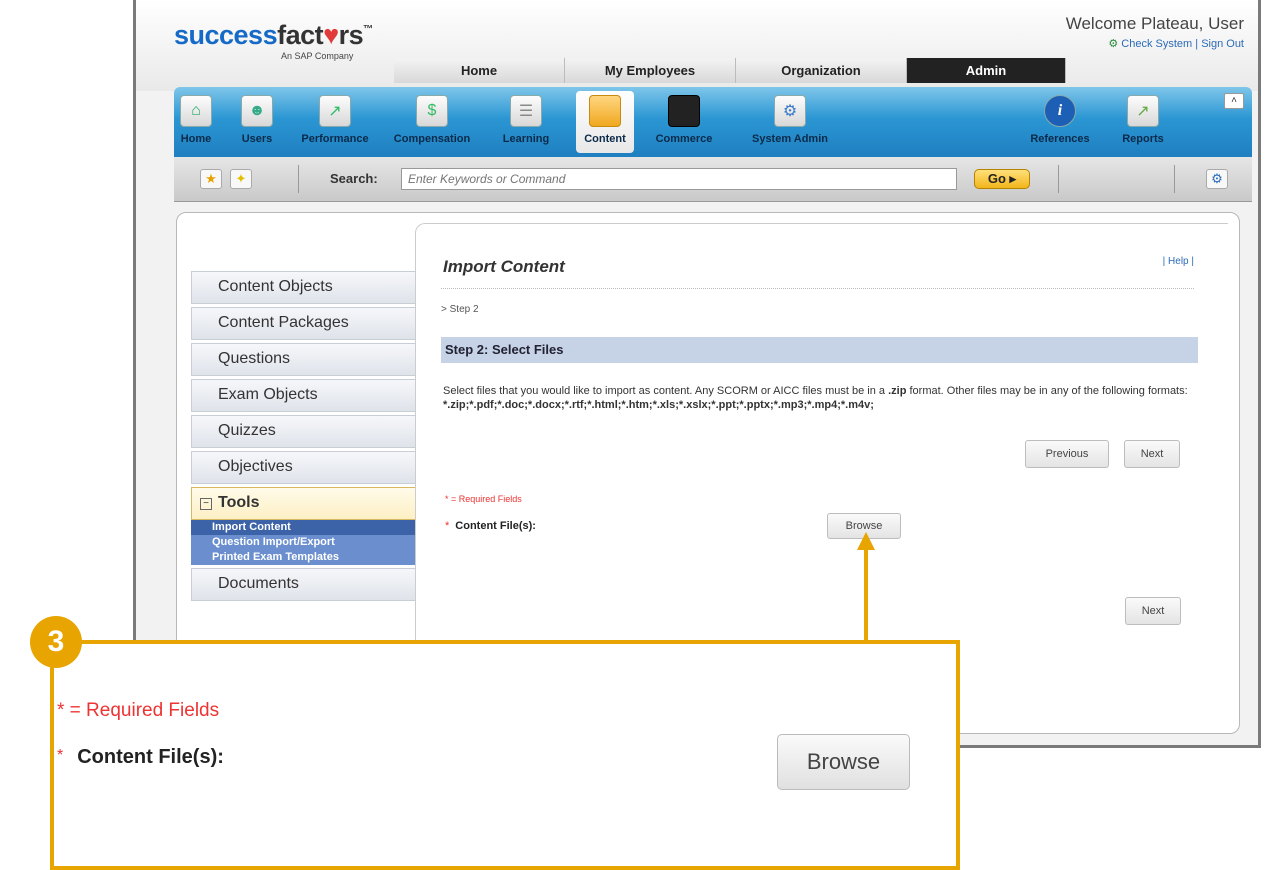 This screenshot has width=1286, height=870. What do you see at coordinates (150, 757) in the screenshot?
I see `content-file-text: Content File(s):` at bounding box center [150, 757].